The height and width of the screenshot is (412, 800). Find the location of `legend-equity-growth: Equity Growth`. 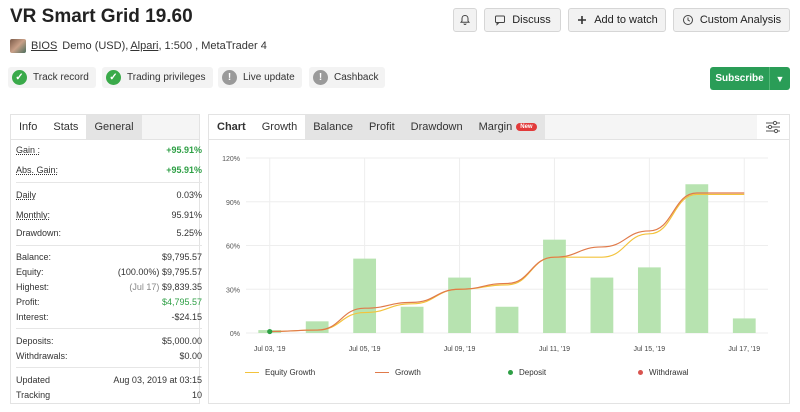

legend-equity-growth: Equity Growth is located at coordinates (280, 372).